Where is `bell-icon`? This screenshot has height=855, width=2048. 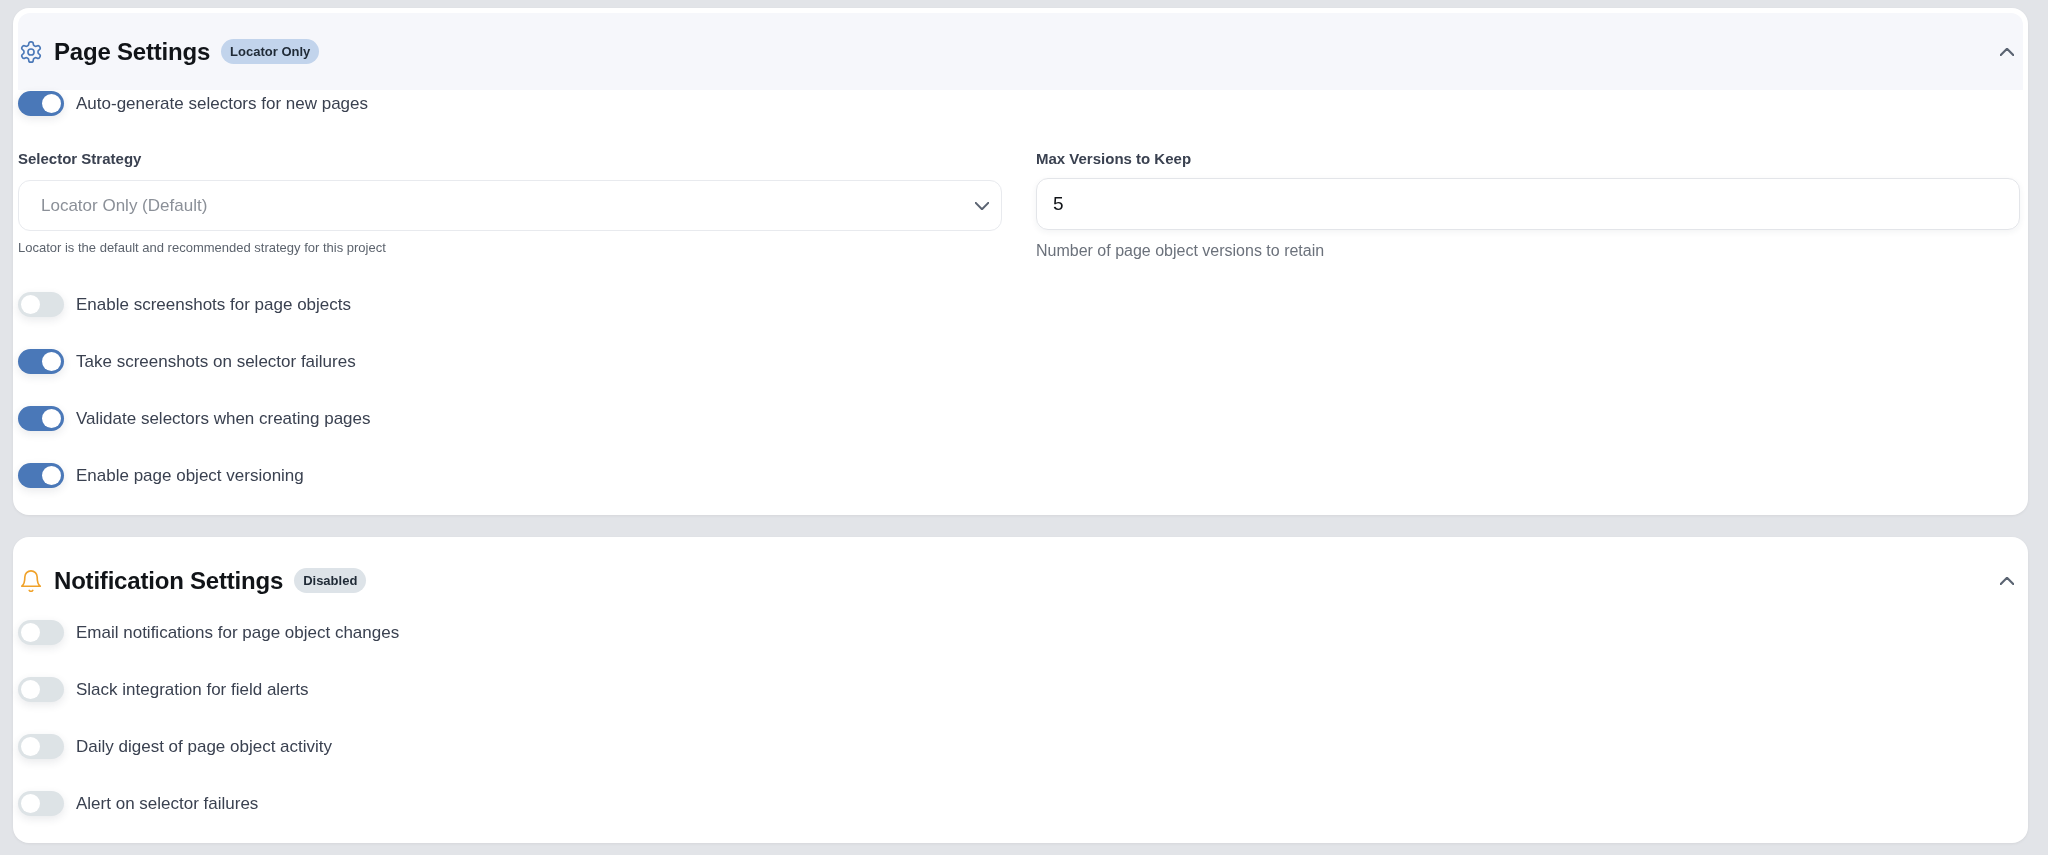 bell-icon is located at coordinates (31, 580).